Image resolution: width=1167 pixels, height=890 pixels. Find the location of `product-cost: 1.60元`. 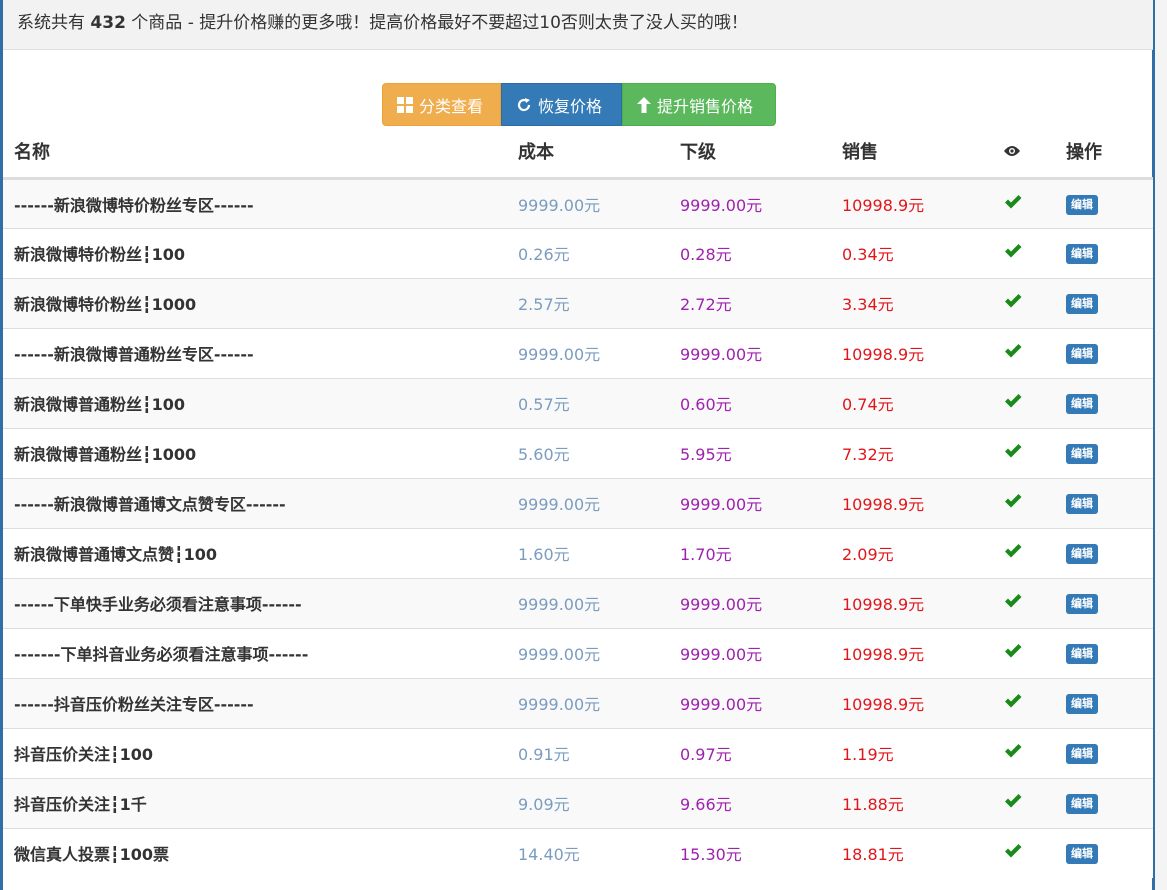

product-cost: 1.60元 is located at coordinates (588, 552).